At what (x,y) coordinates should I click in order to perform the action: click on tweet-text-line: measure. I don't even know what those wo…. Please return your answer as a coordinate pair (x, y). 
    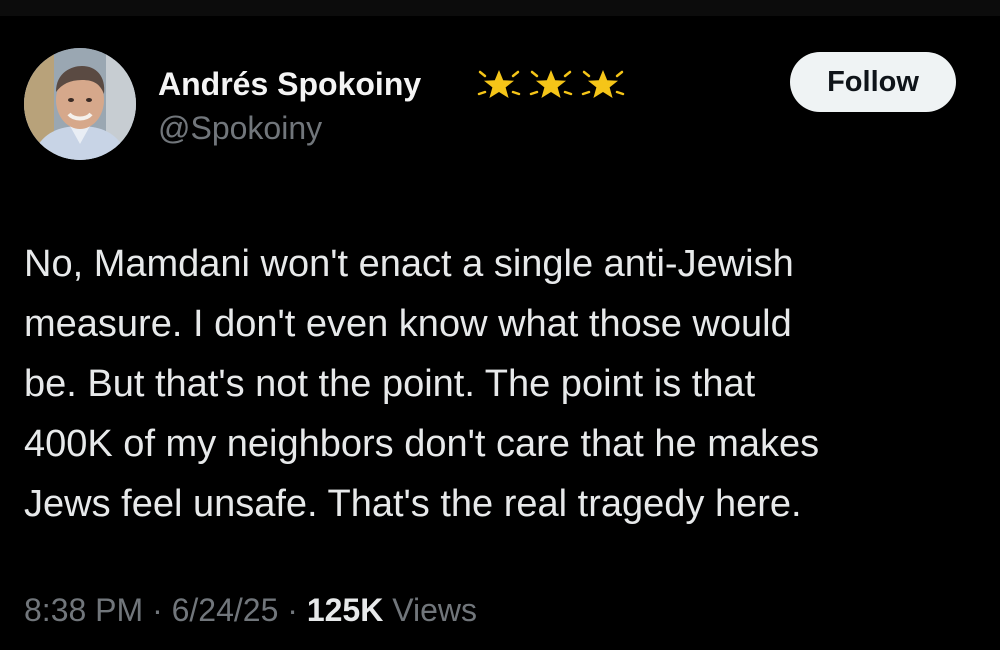
    Looking at the image, I should click on (408, 324).